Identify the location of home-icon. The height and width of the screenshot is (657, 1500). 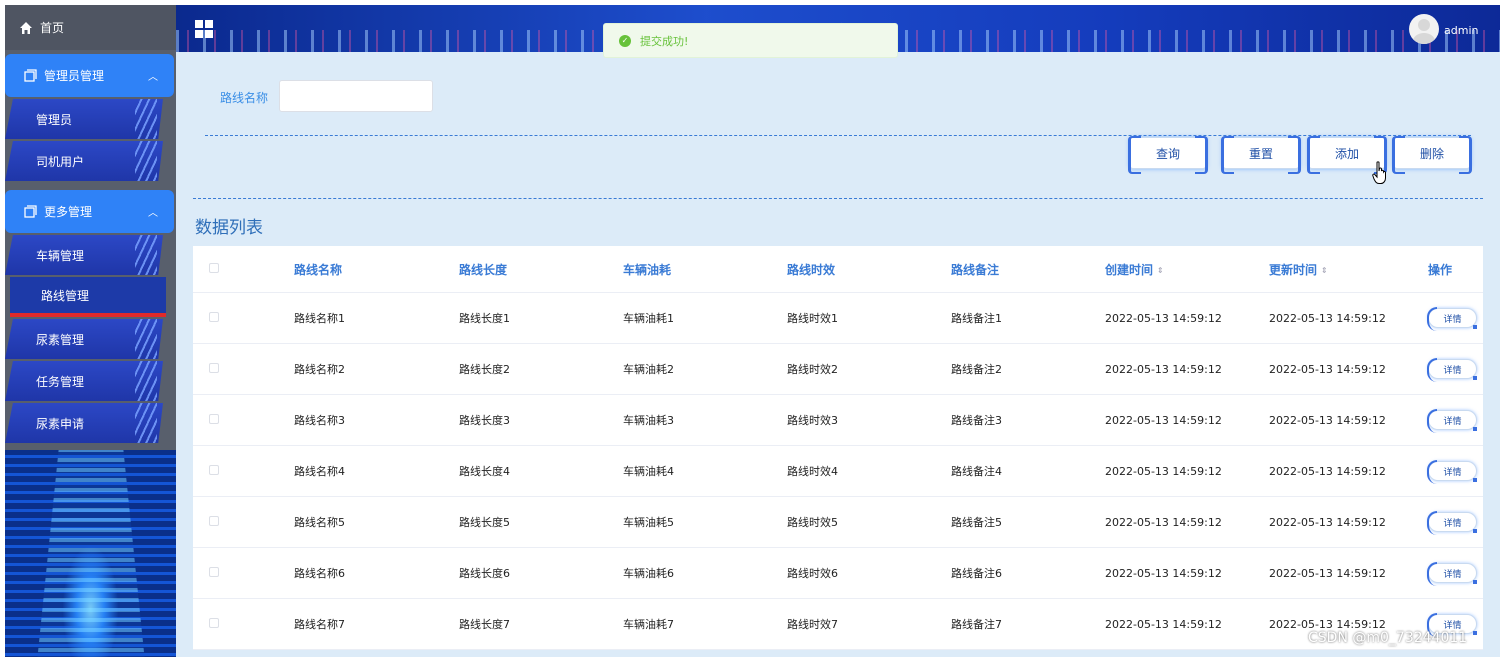
(26, 28).